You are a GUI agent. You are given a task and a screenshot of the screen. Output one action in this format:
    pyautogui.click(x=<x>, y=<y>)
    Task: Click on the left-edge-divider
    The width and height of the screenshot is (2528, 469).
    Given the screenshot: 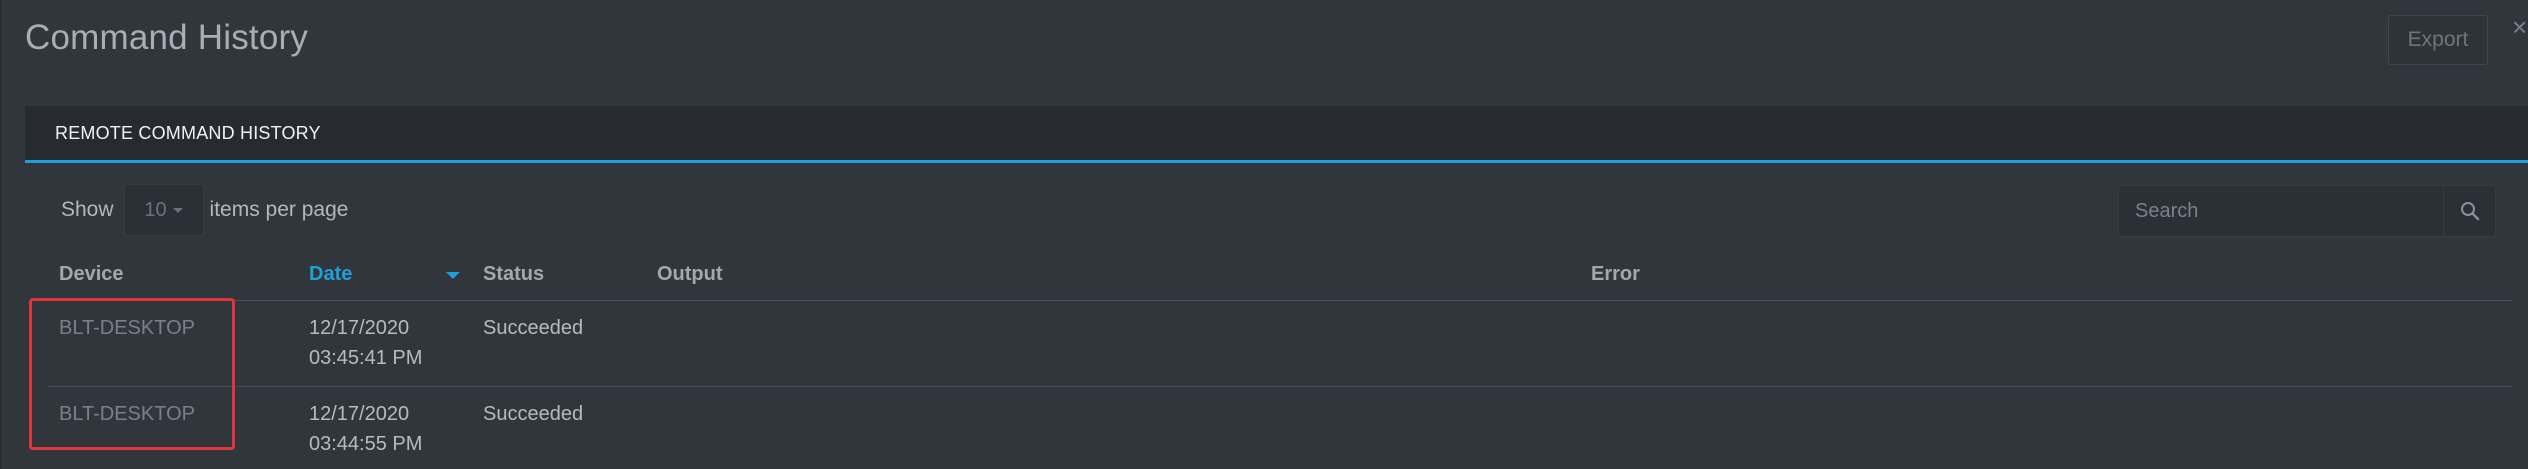 What is the action you would take?
    pyautogui.click(x=1, y=234)
    